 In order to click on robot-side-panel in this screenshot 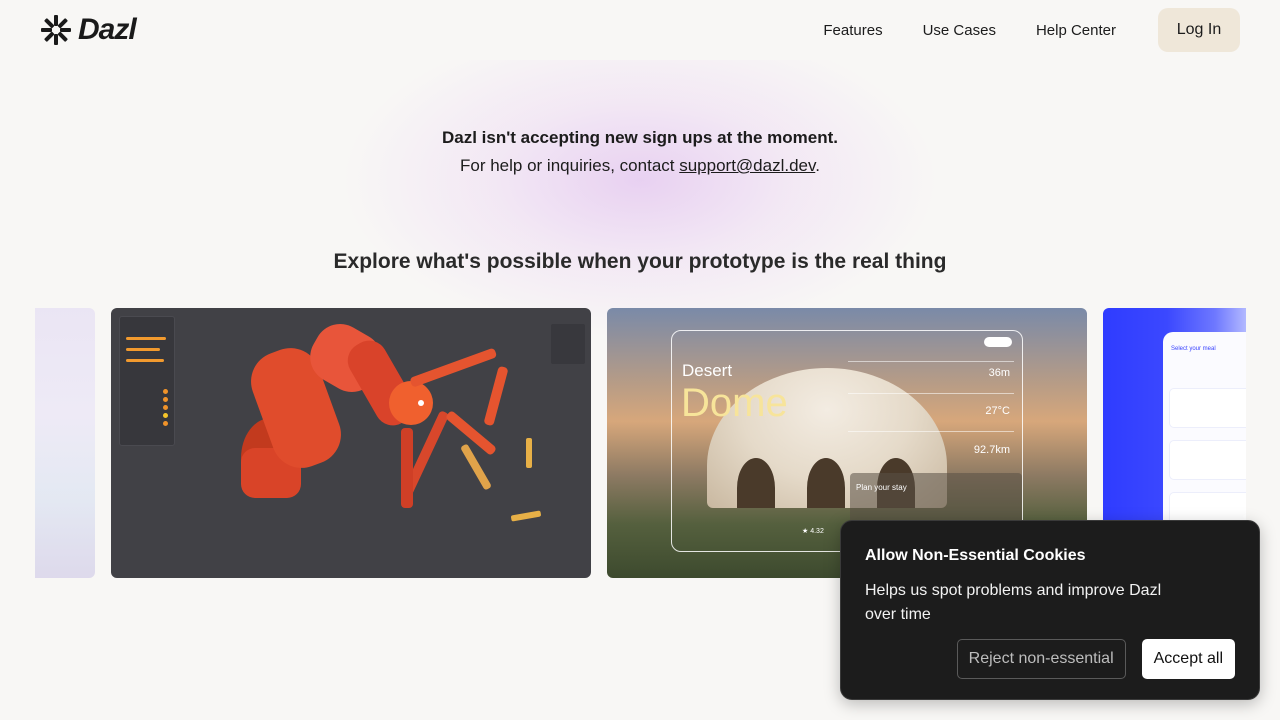, I will do `click(568, 344)`.